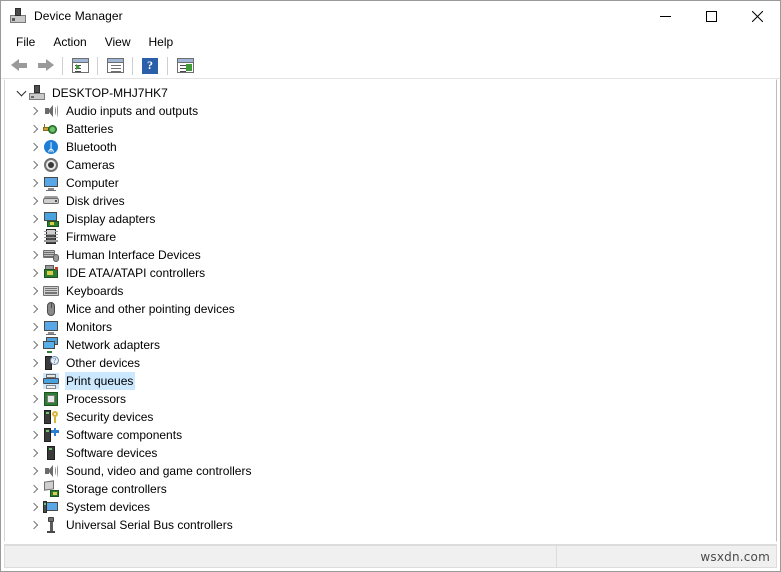 This screenshot has width=781, height=572. Describe the element at coordinates (390, 66) in the screenshot. I see `toolbar: ?` at that location.